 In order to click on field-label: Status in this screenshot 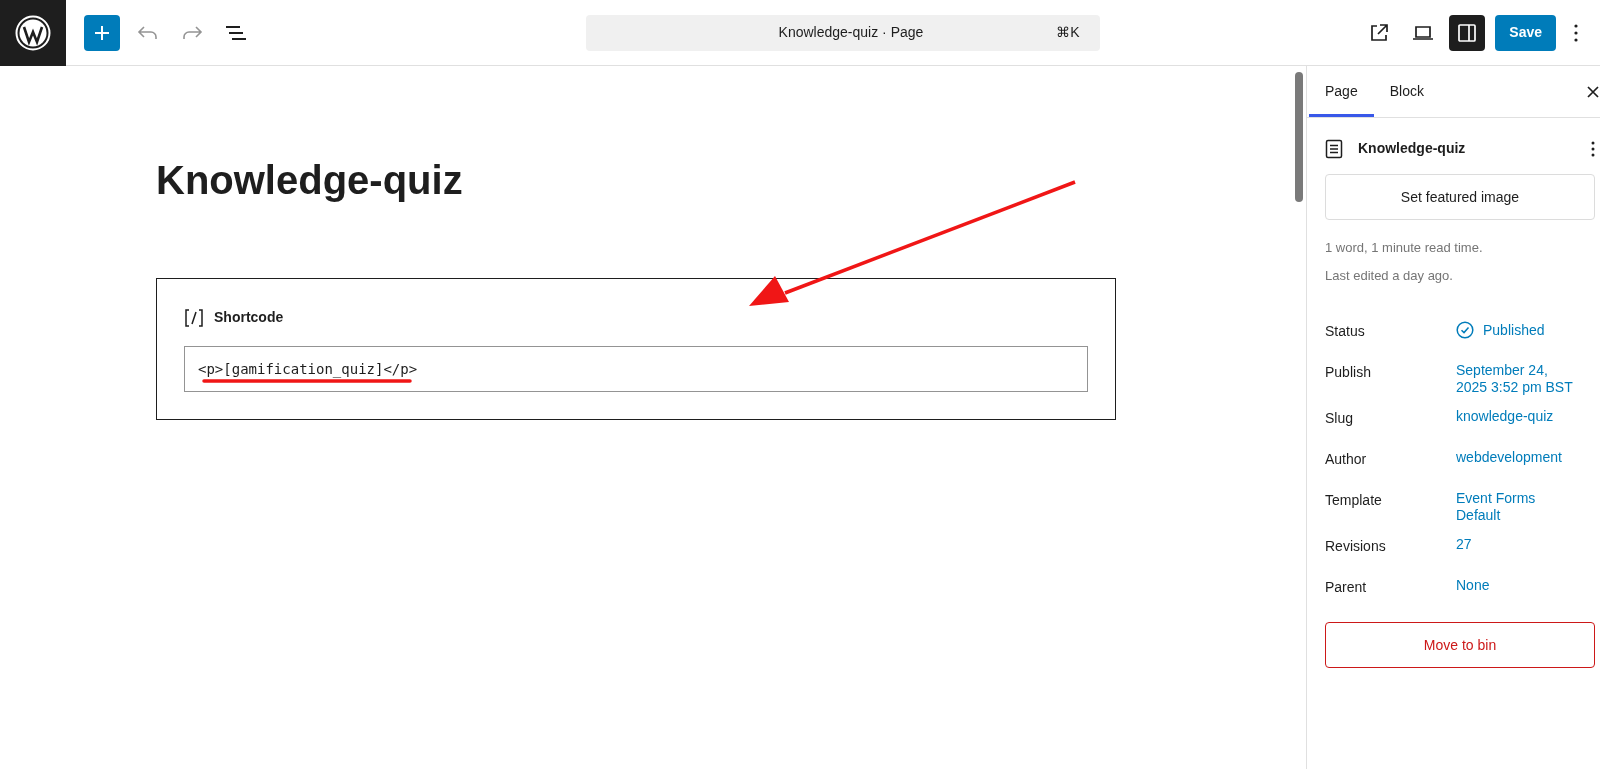, I will do `click(1345, 331)`.